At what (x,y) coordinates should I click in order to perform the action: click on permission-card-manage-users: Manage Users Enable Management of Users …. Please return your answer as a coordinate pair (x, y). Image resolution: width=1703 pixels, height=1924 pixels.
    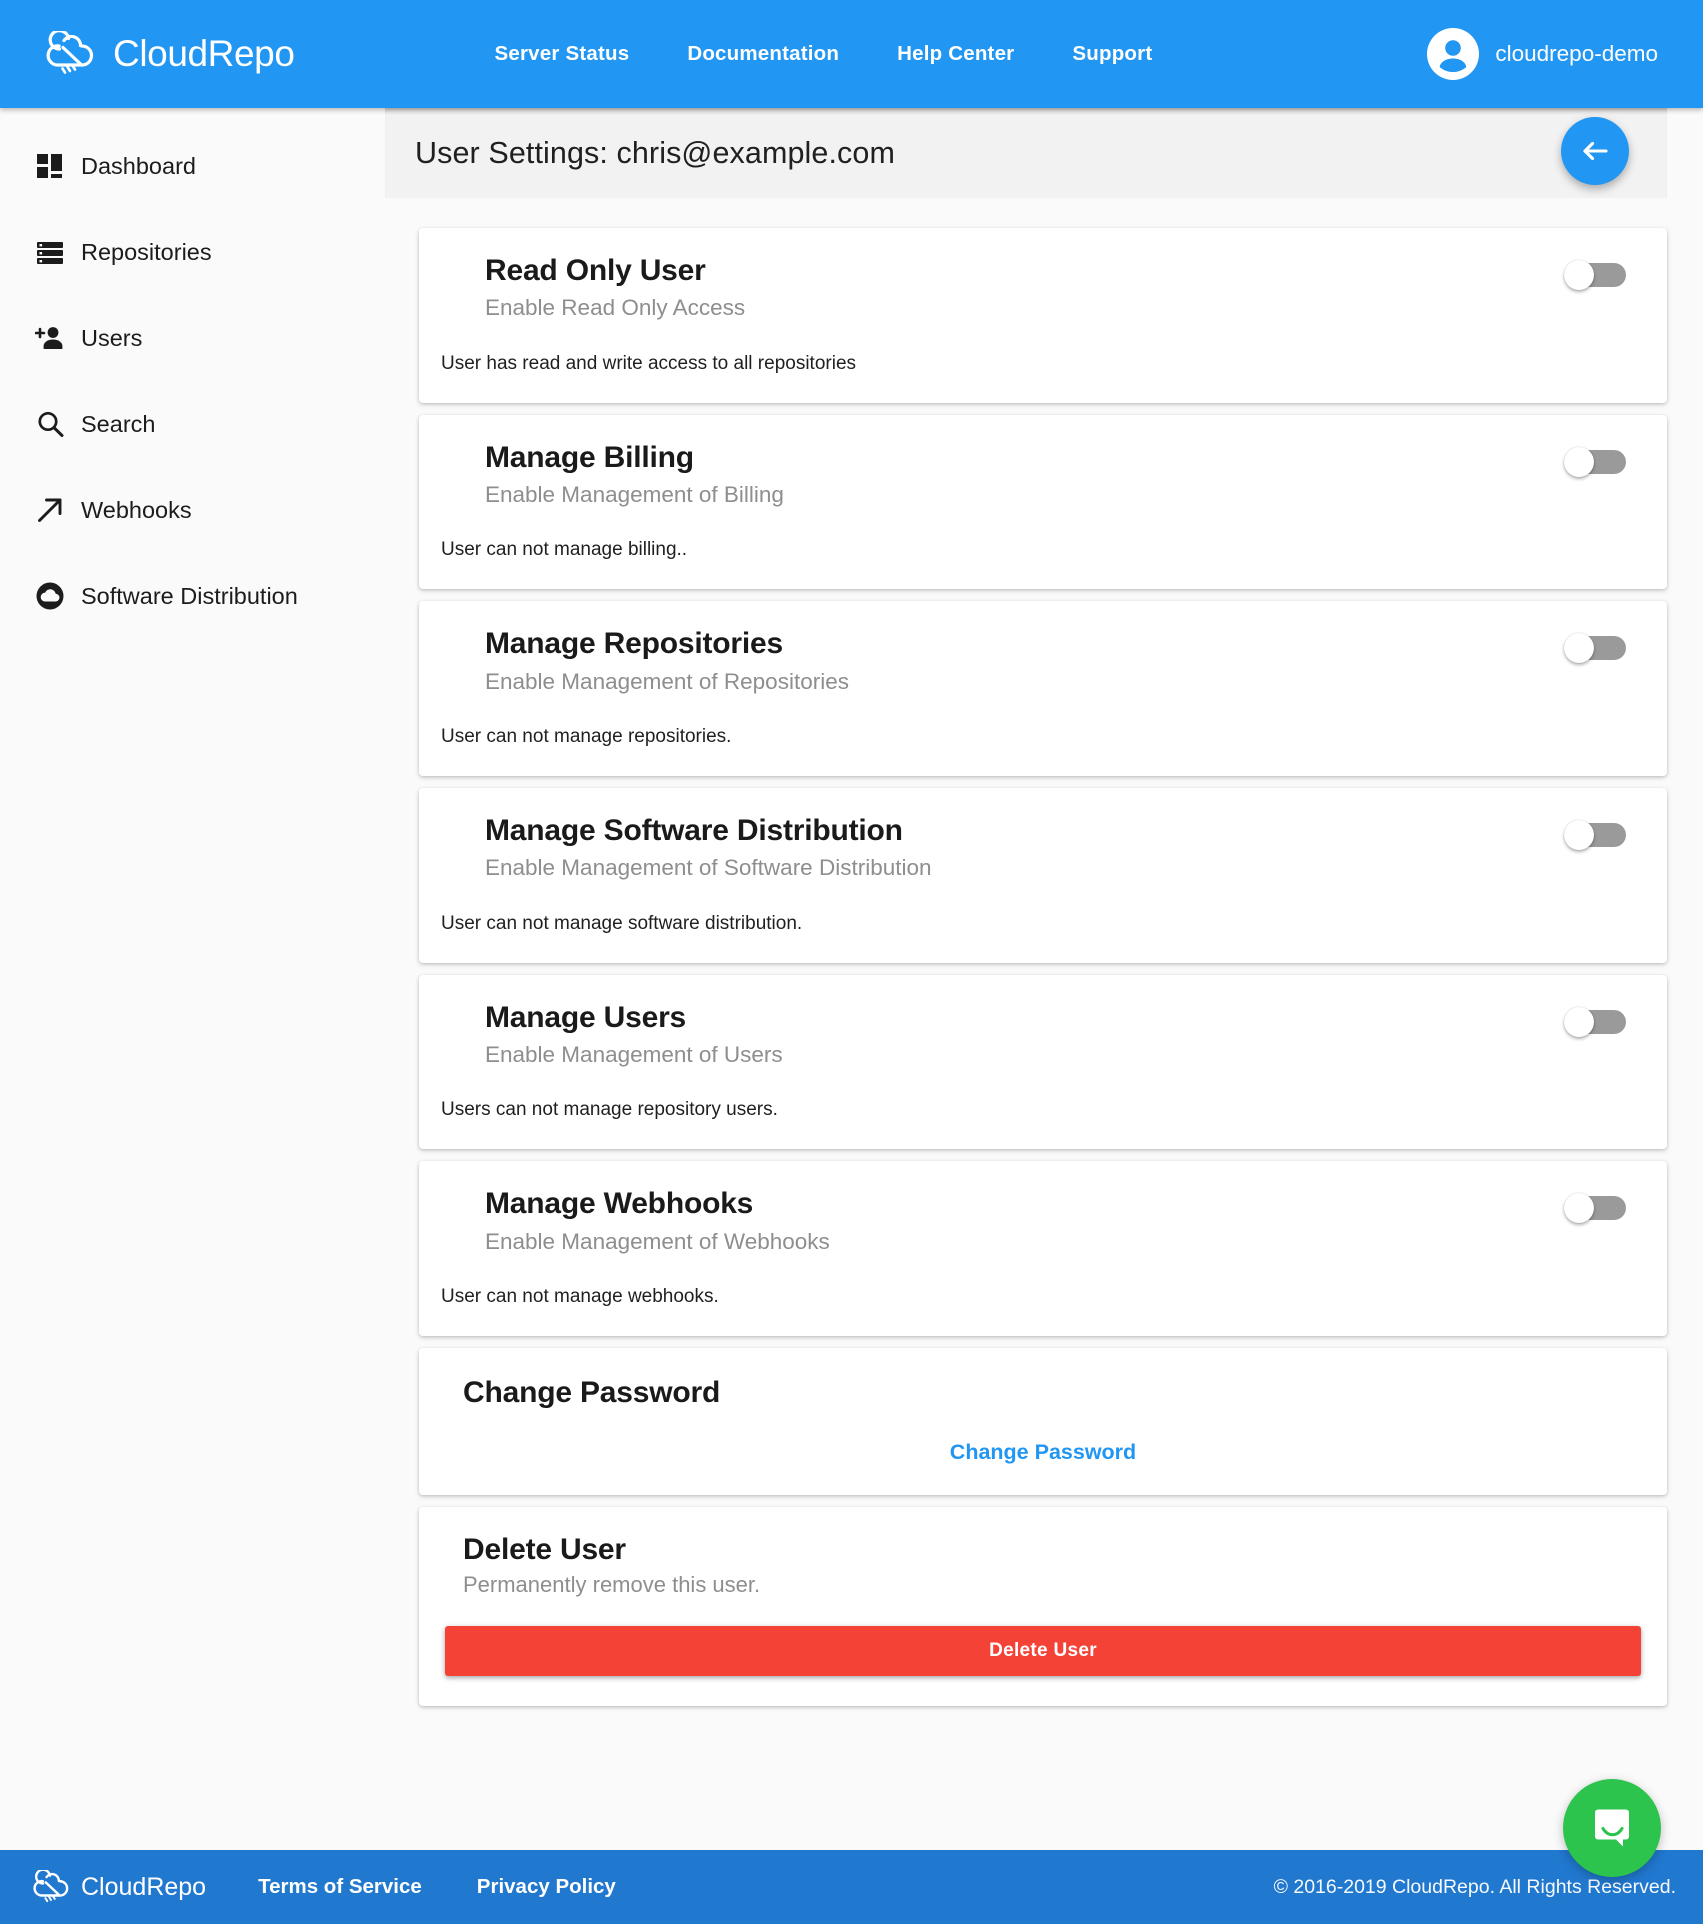
    Looking at the image, I should click on (1043, 1062).